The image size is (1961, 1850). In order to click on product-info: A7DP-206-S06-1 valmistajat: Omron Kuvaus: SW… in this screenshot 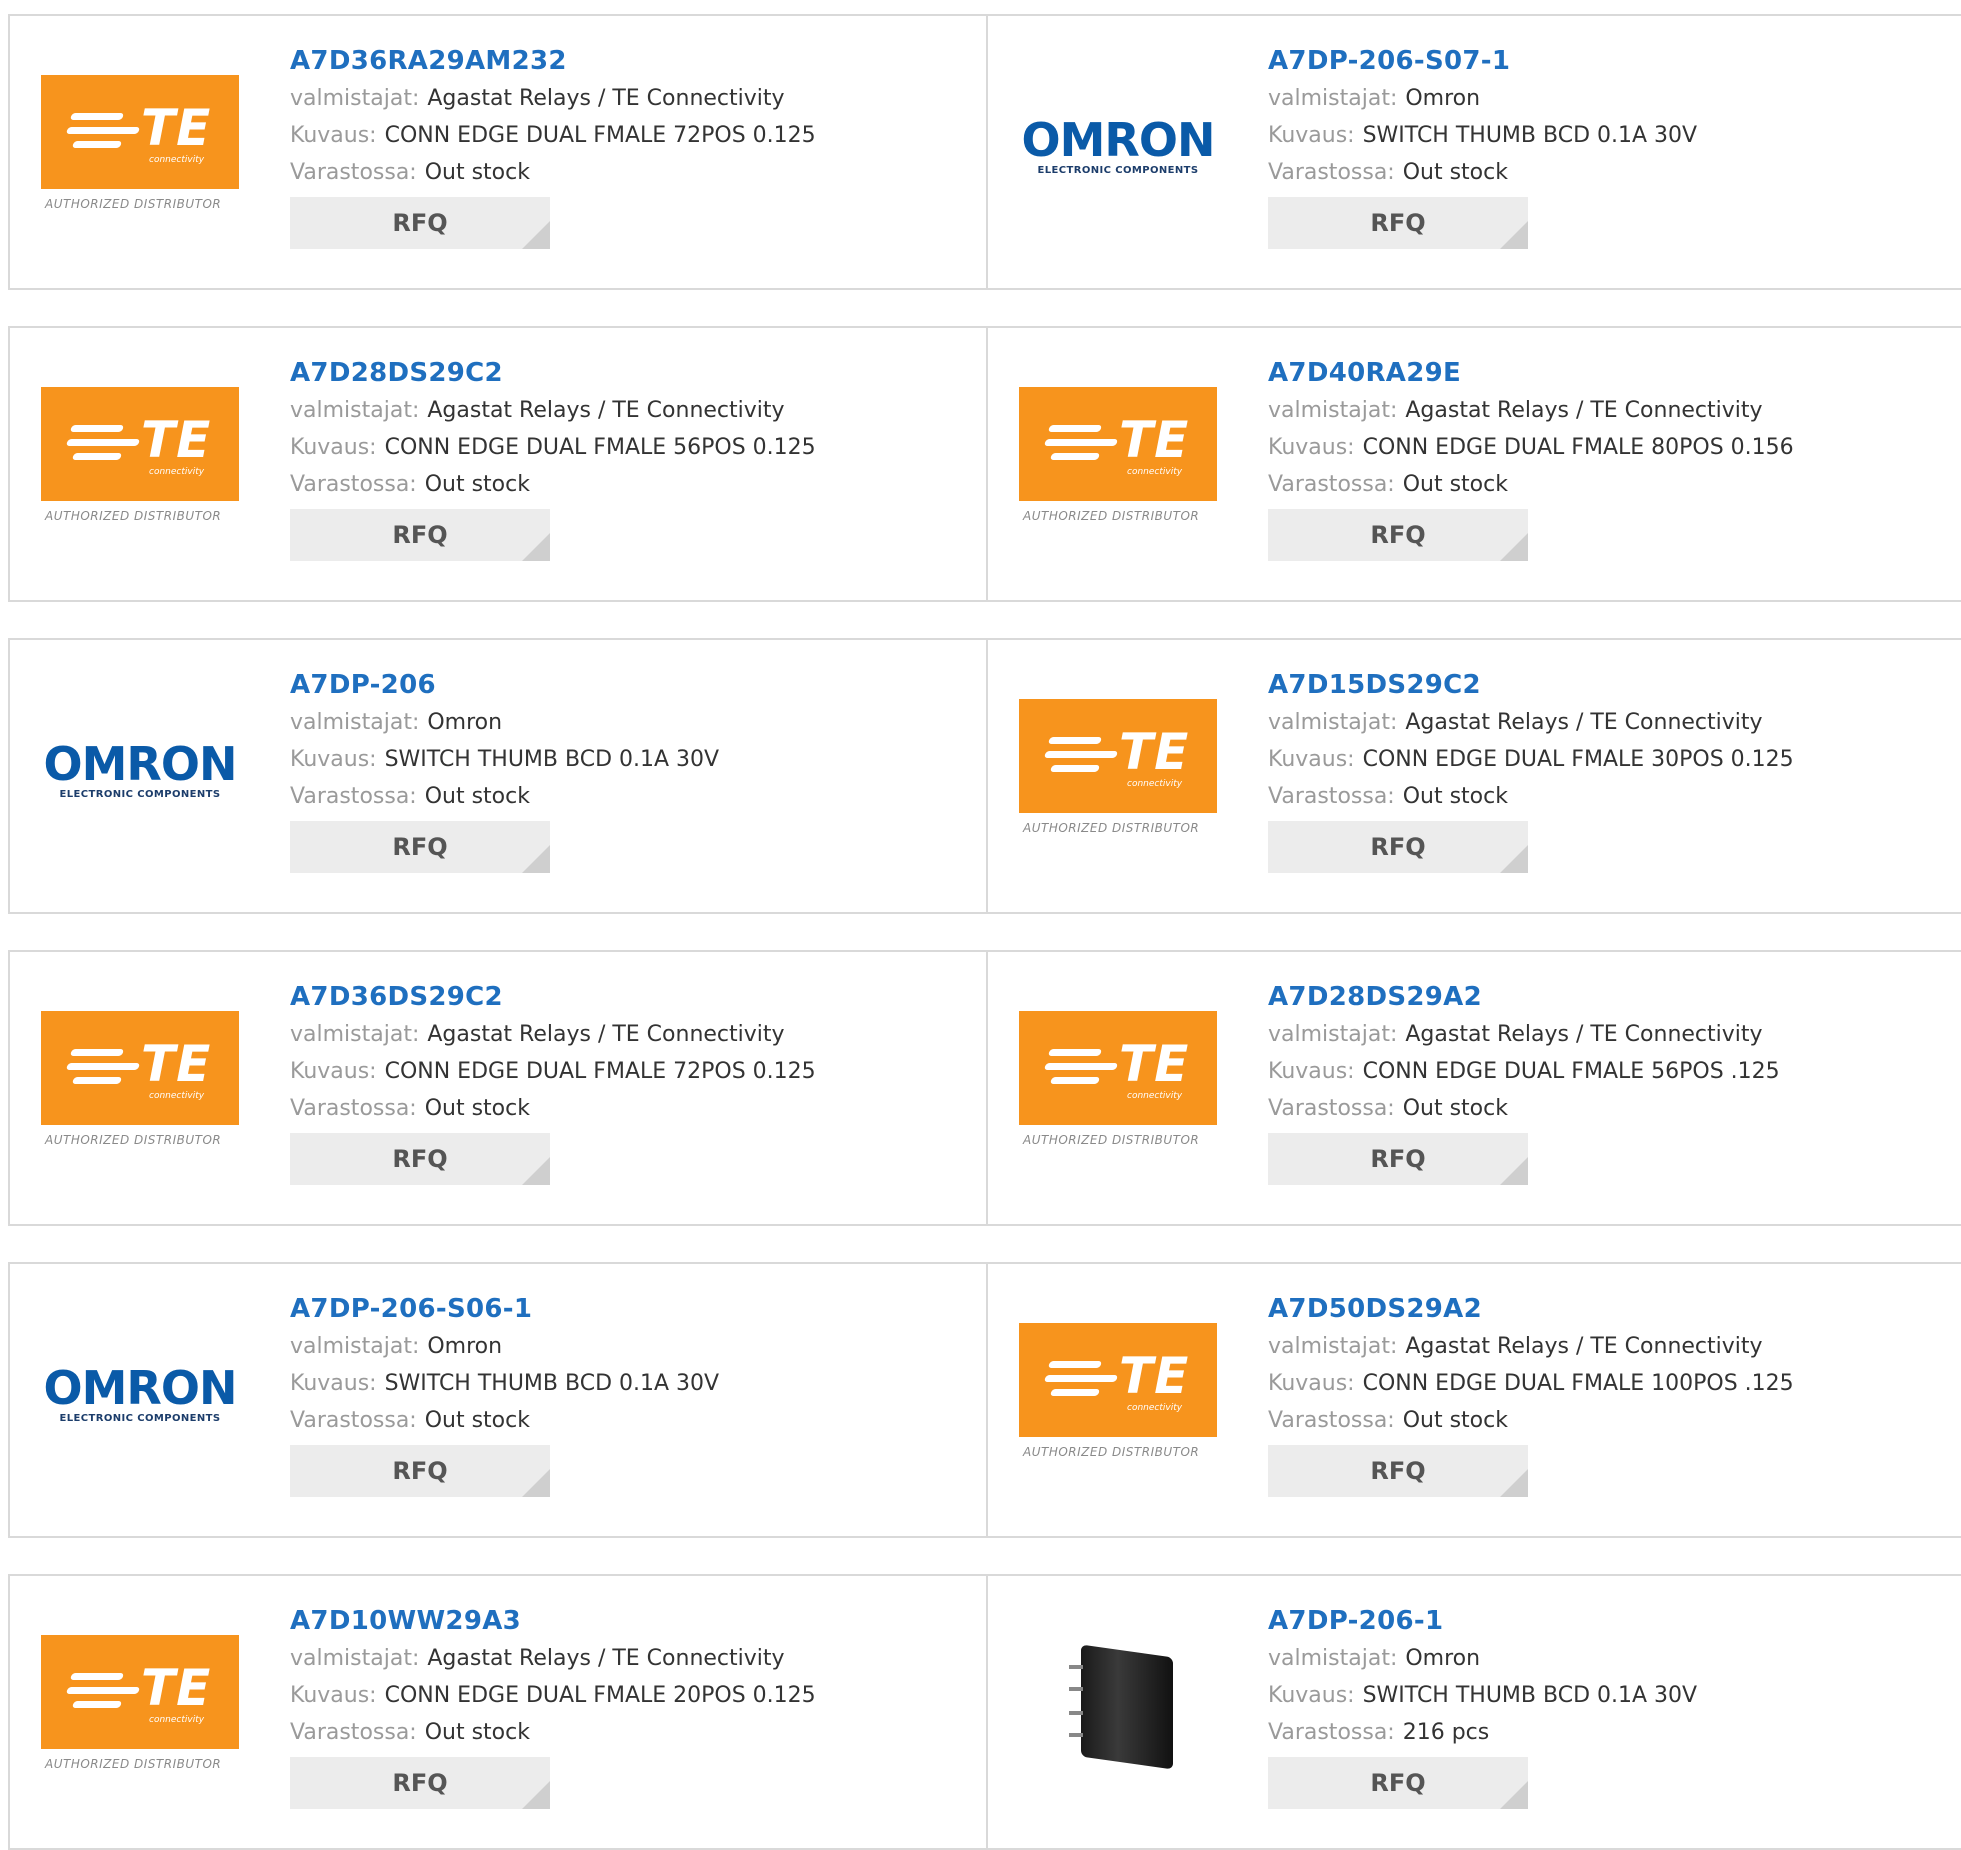, I will do `click(504, 1395)`.